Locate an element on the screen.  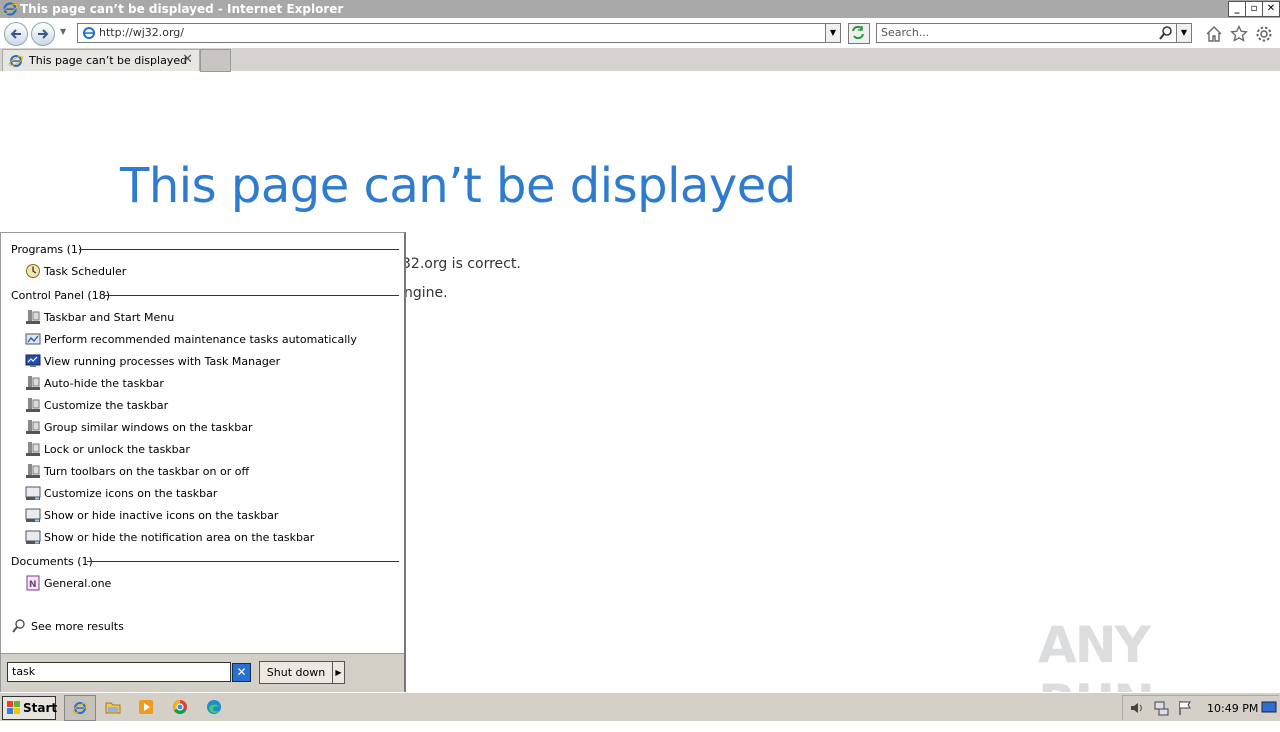
back-button is located at coordinates (16, 34).